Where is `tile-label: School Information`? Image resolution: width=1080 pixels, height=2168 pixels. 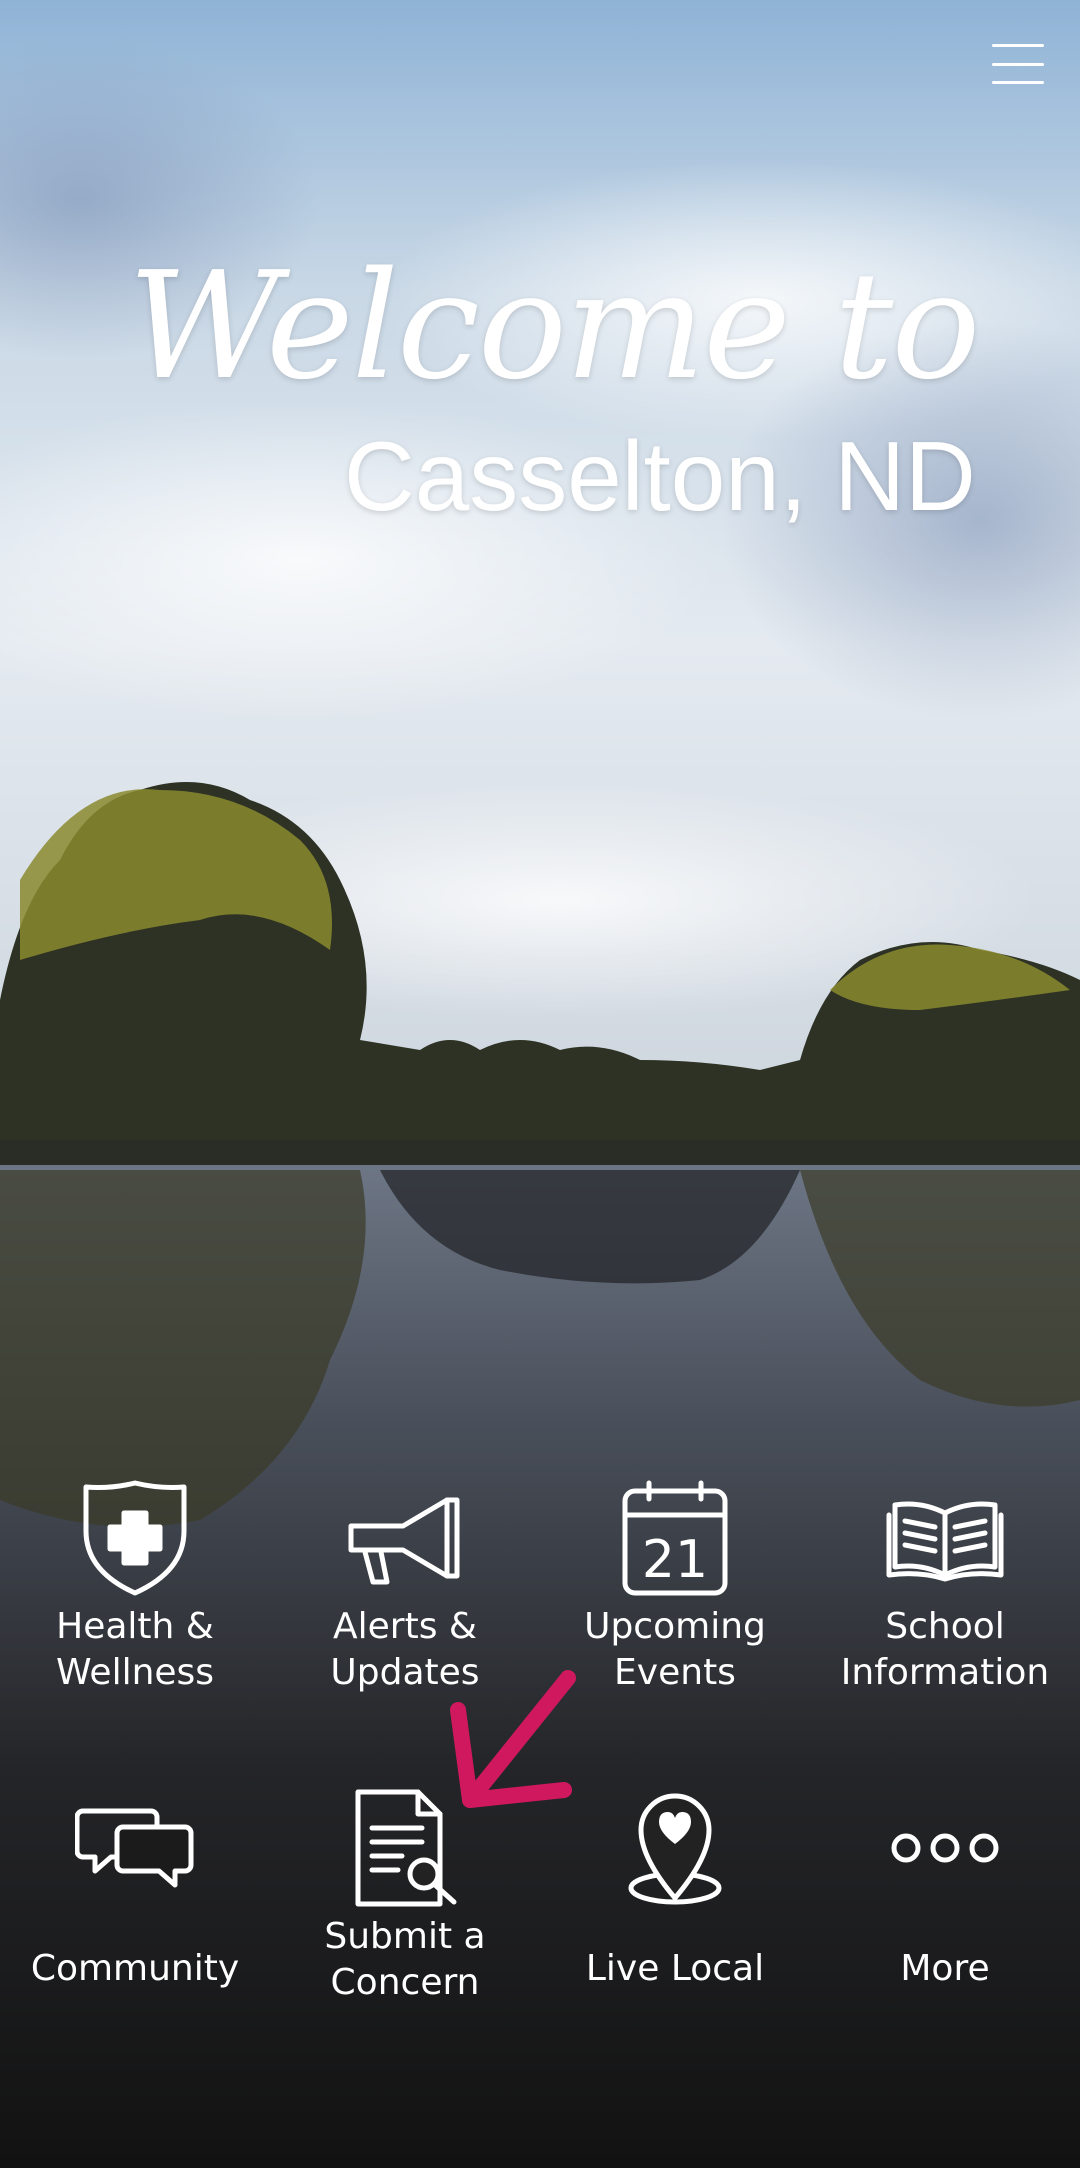
tile-label: School Information is located at coordinates (945, 1649).